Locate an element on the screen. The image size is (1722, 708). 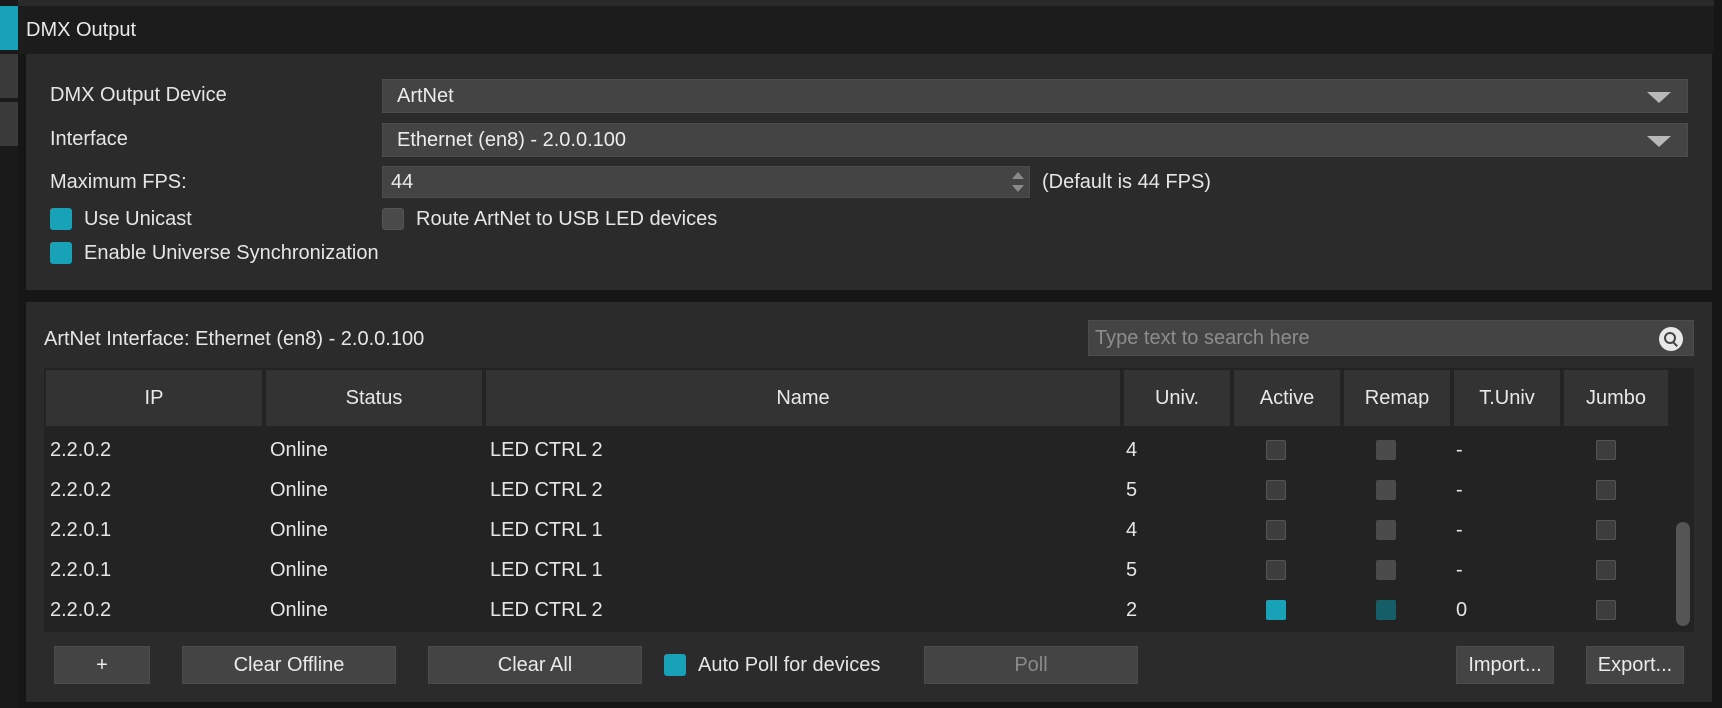
left-tab-strip is located at coordinates (9, 354).